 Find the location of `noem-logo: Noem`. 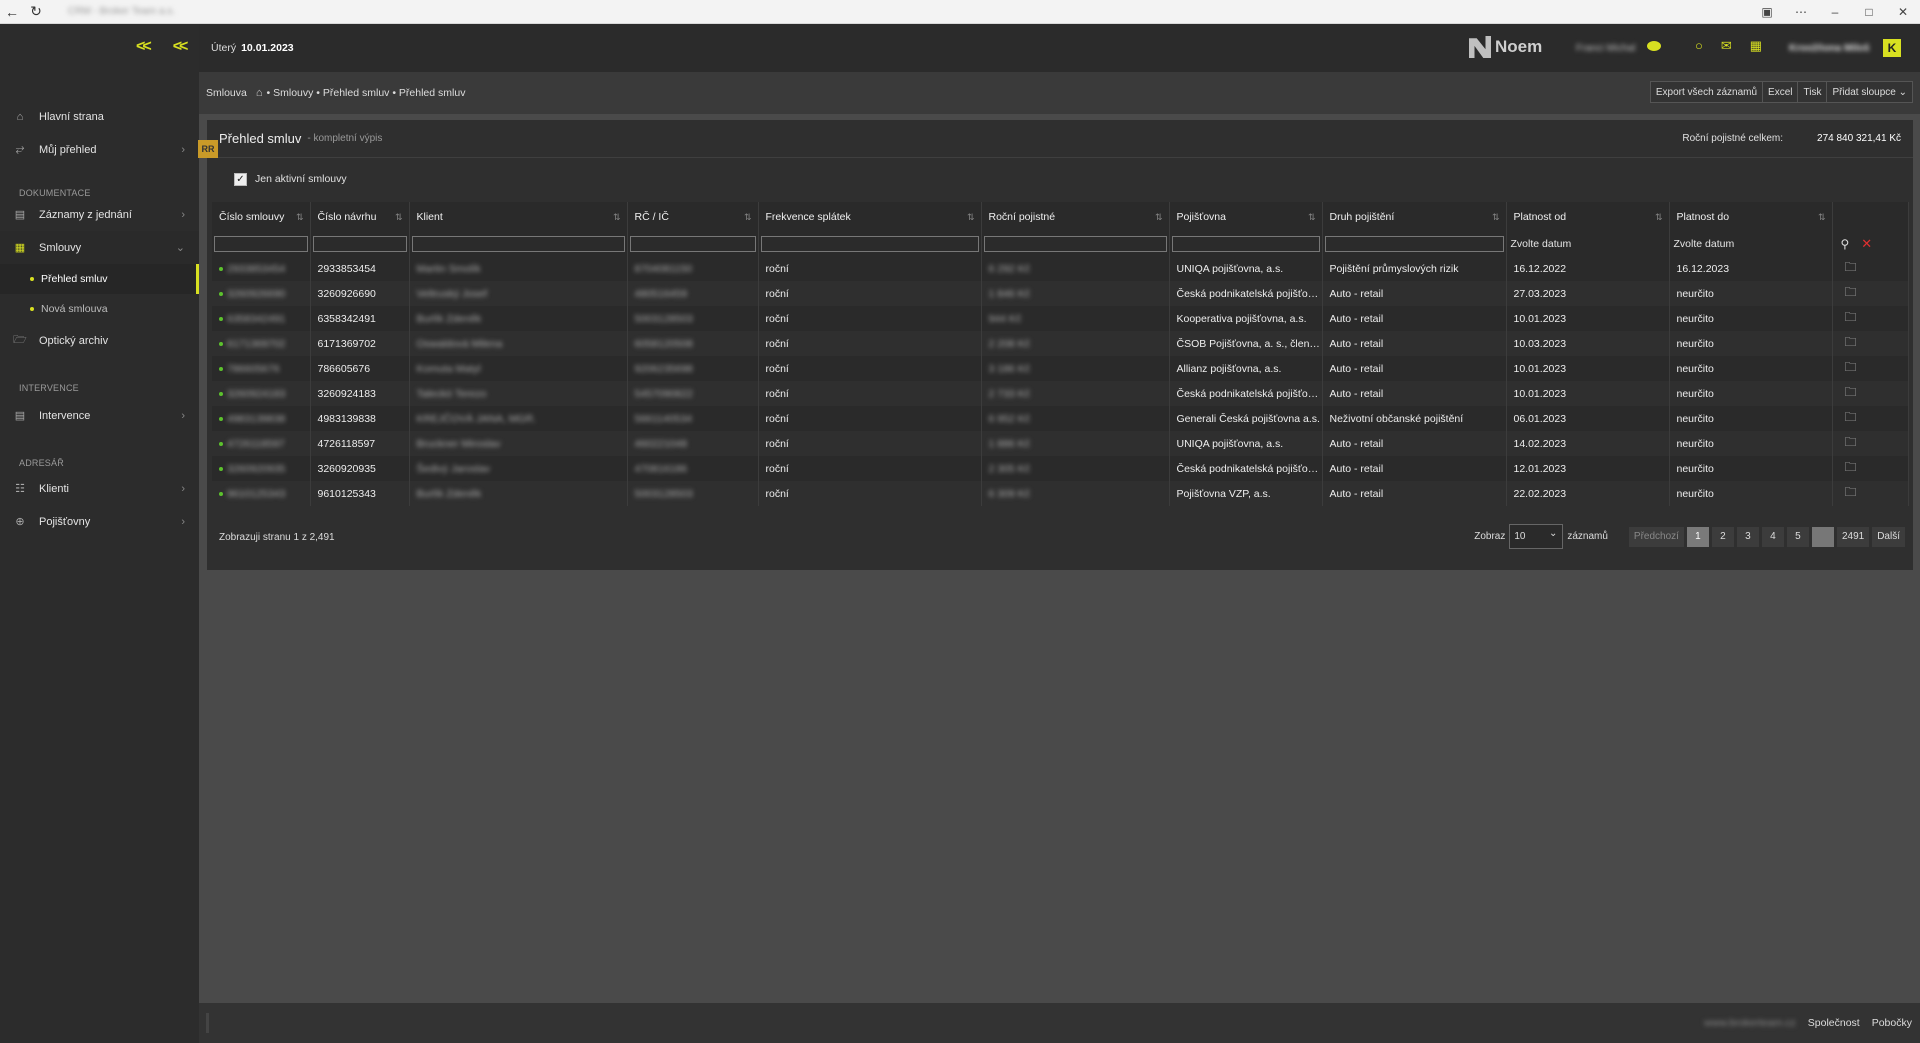

noem-logo: Noem is located at coordinates (1505, 47).